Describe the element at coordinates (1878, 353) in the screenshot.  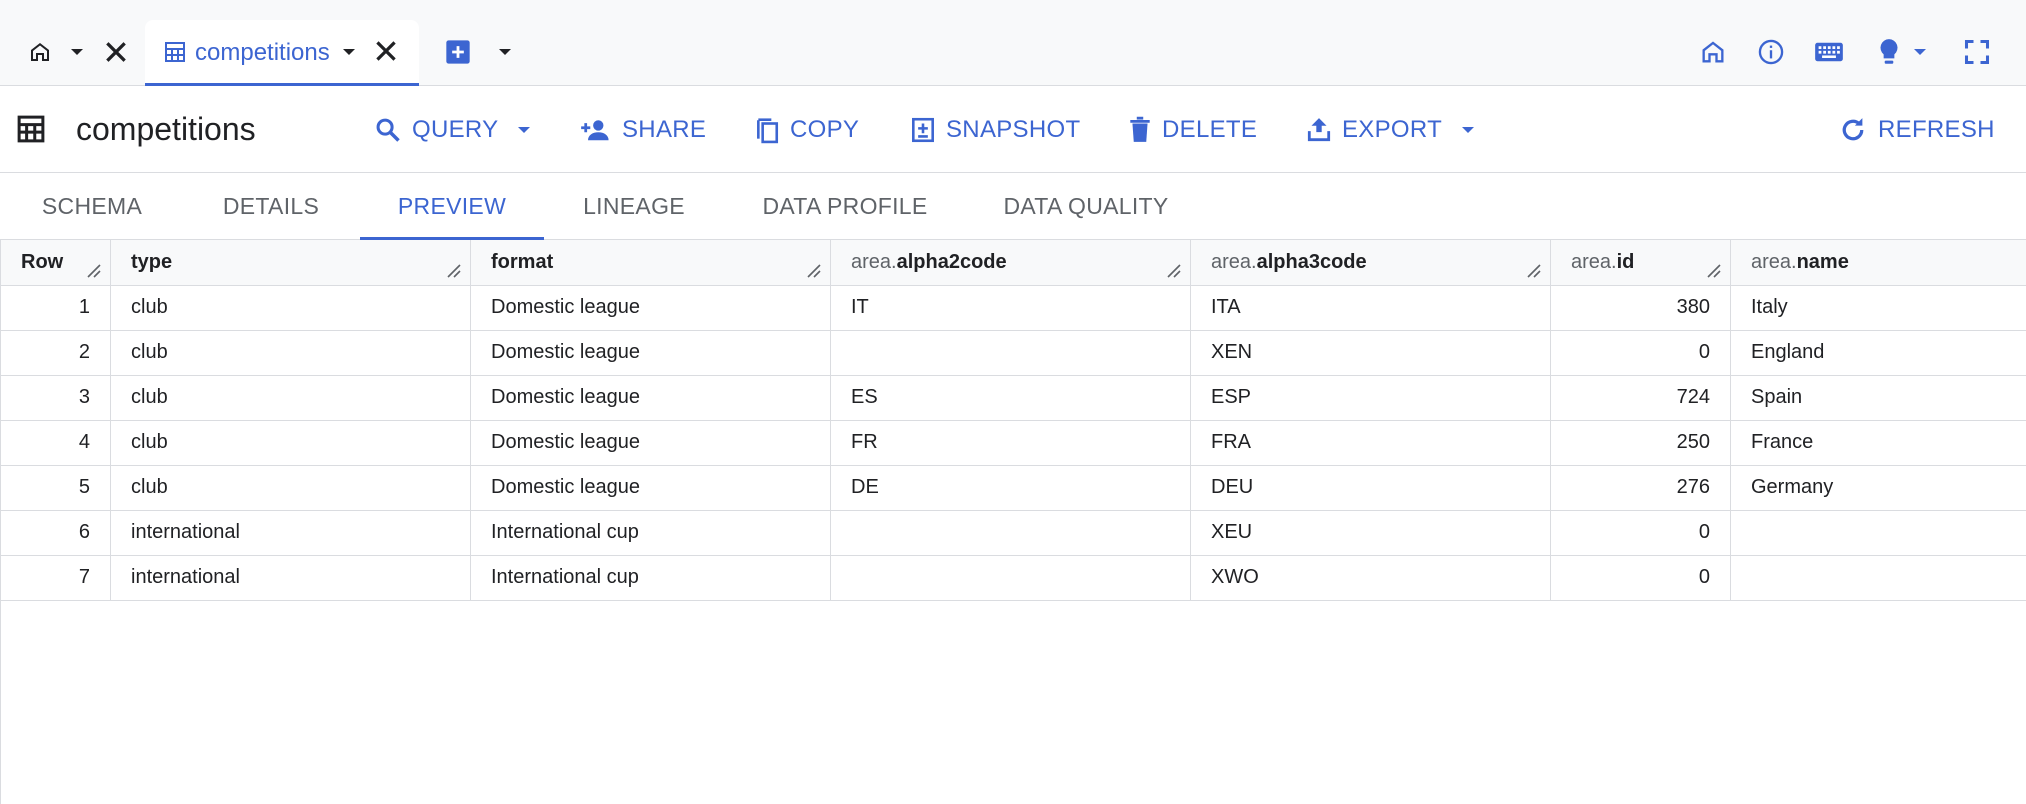
I see `cell-name: England` at that location.